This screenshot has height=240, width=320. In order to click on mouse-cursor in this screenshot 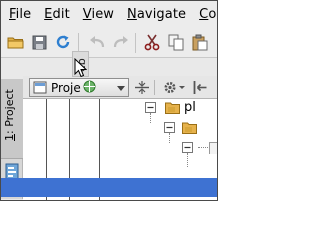, I will do `click(81, 69)`.